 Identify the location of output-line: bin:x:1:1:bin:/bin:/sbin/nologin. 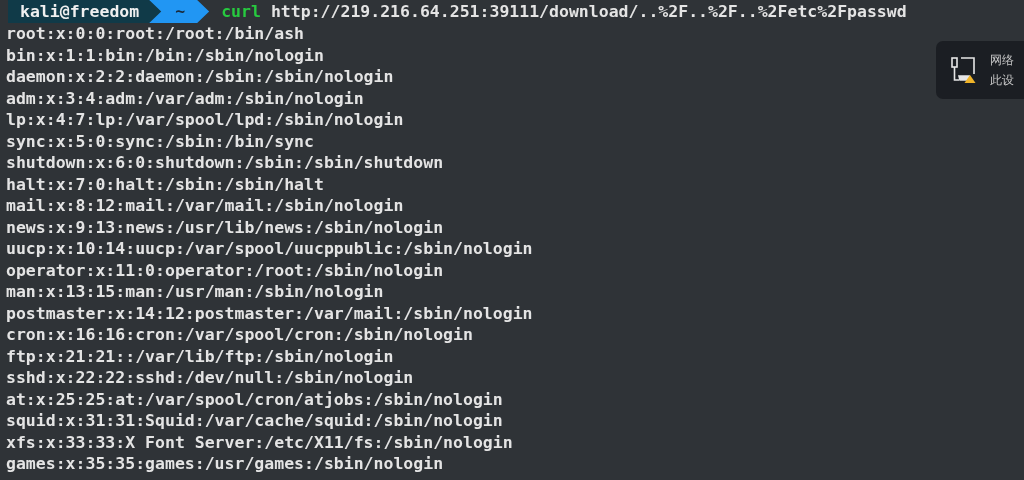
(165, 55).